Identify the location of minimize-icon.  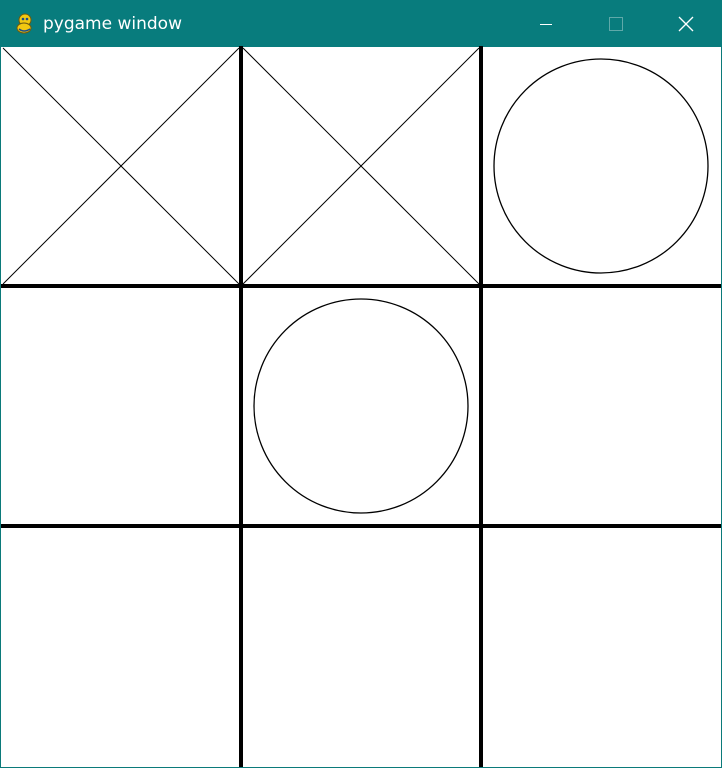
(546, 24).